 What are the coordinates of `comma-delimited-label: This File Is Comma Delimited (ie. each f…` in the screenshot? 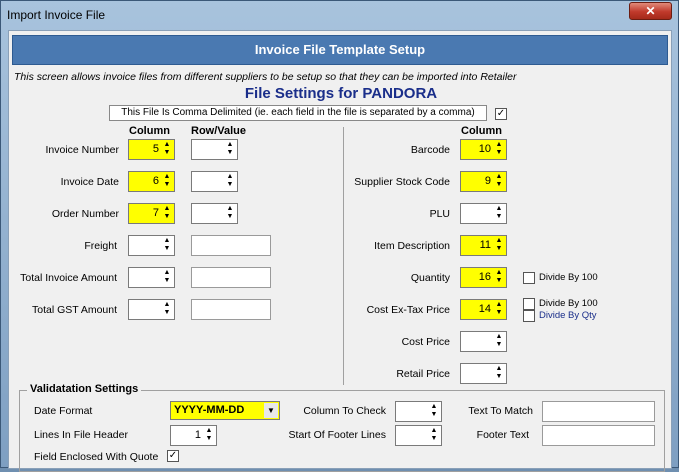 It's located at (298, 113).